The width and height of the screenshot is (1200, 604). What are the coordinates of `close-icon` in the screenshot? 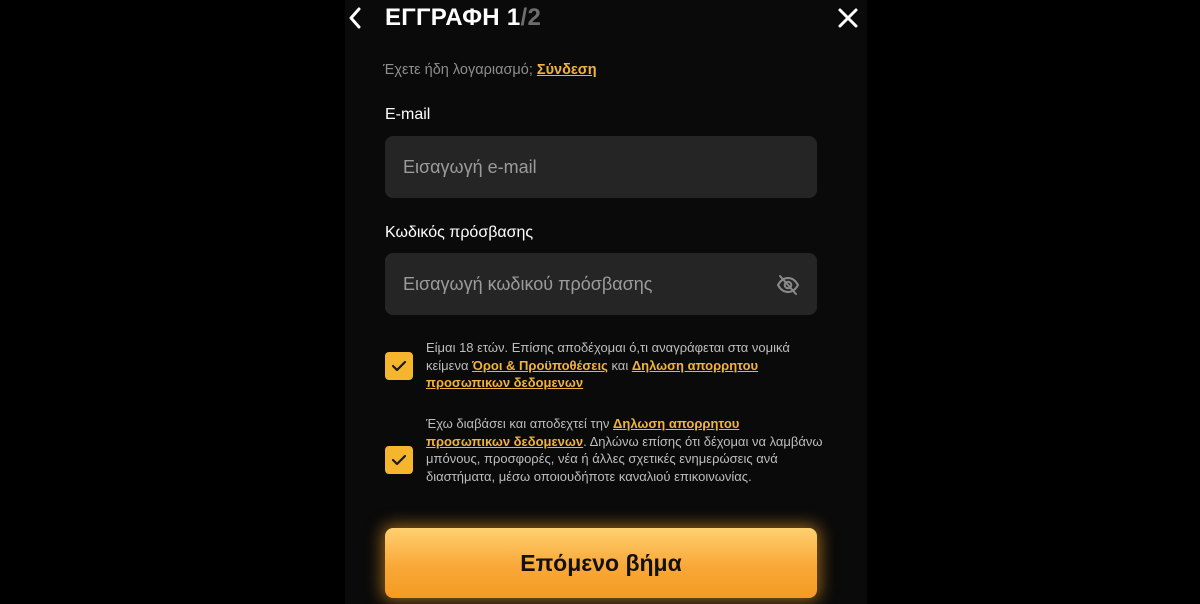 It's located at (848, 18).